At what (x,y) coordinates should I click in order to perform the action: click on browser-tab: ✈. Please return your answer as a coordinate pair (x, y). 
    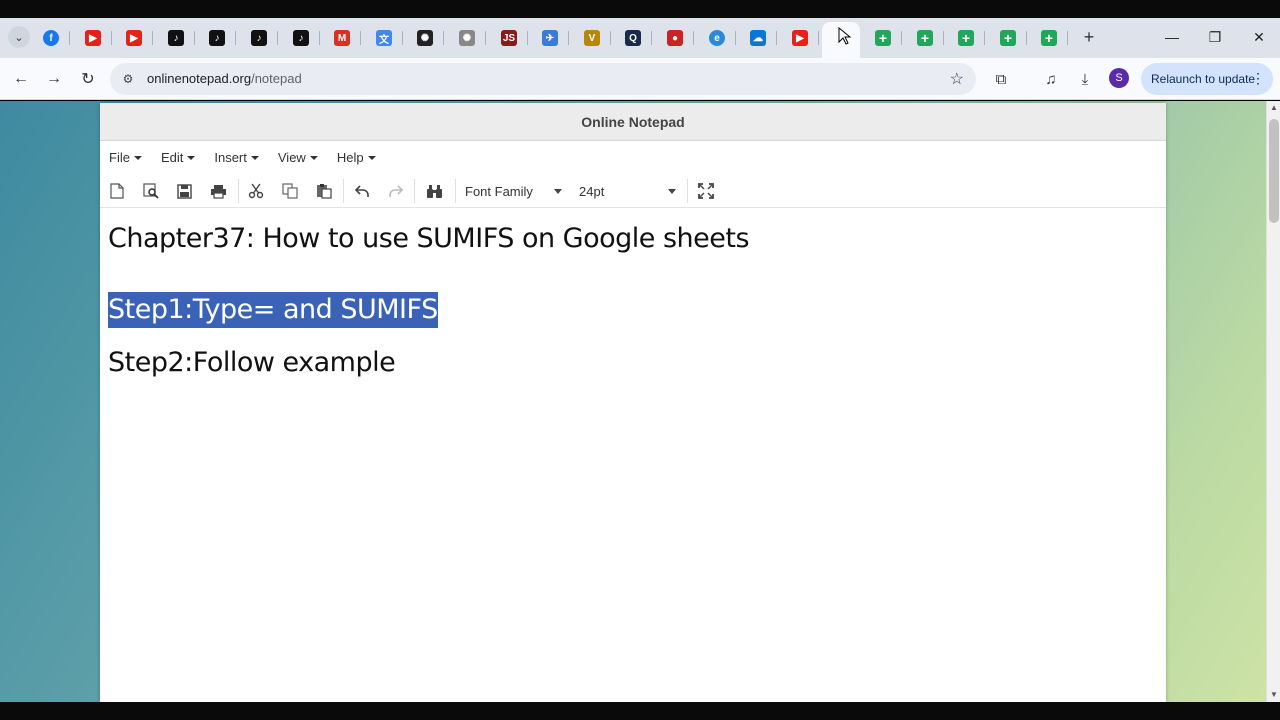
    Looking at the image, I should click on (550, 38).